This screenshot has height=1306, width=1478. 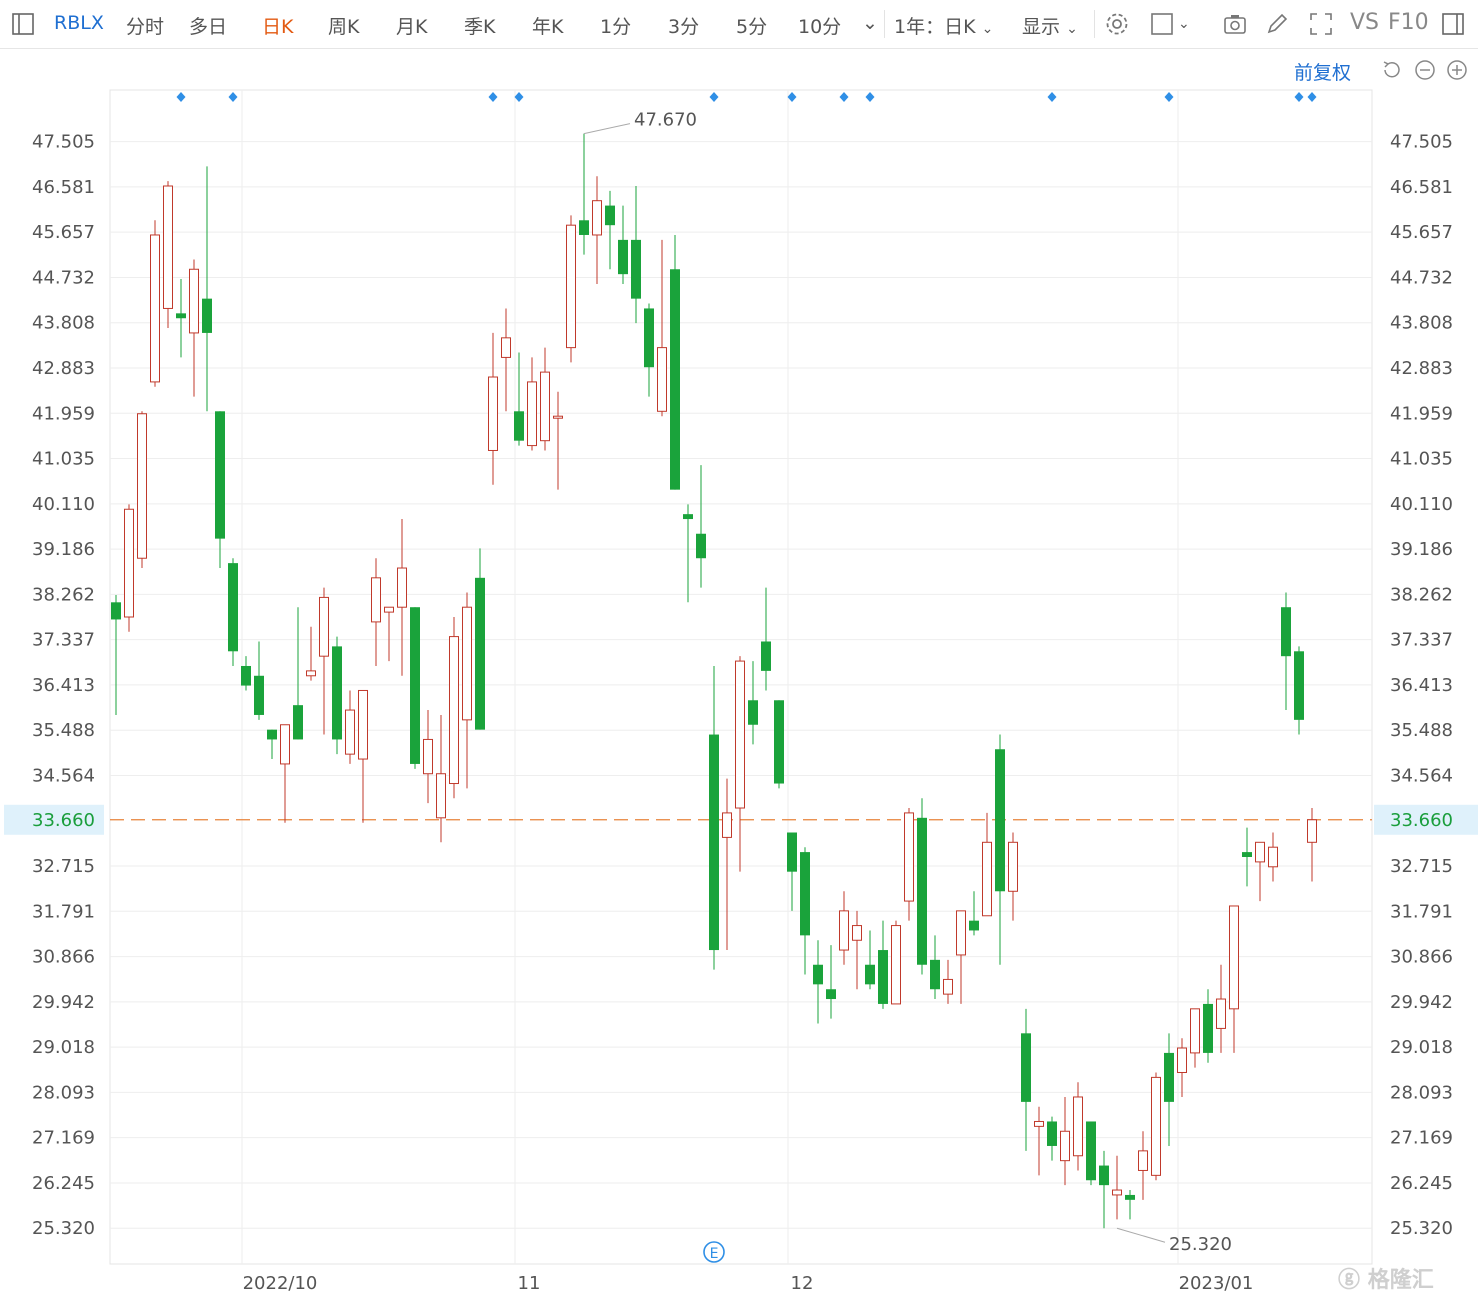 What do you see at coordinates (79, 23) in the screenshot?
I see `symbol-label: RBLX` at bounding box center [79, 23].